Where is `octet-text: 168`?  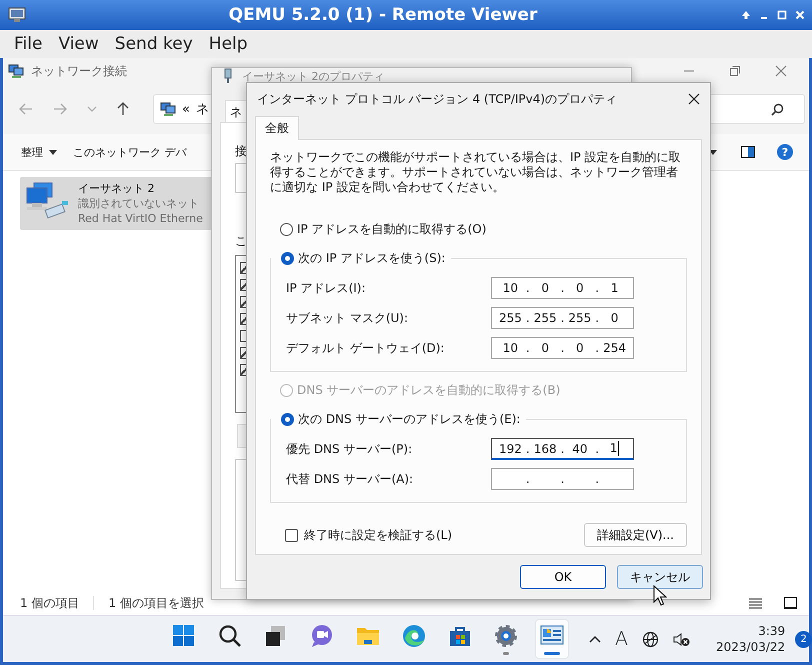 octet-text: 168 is located at coordinates (545, 449).